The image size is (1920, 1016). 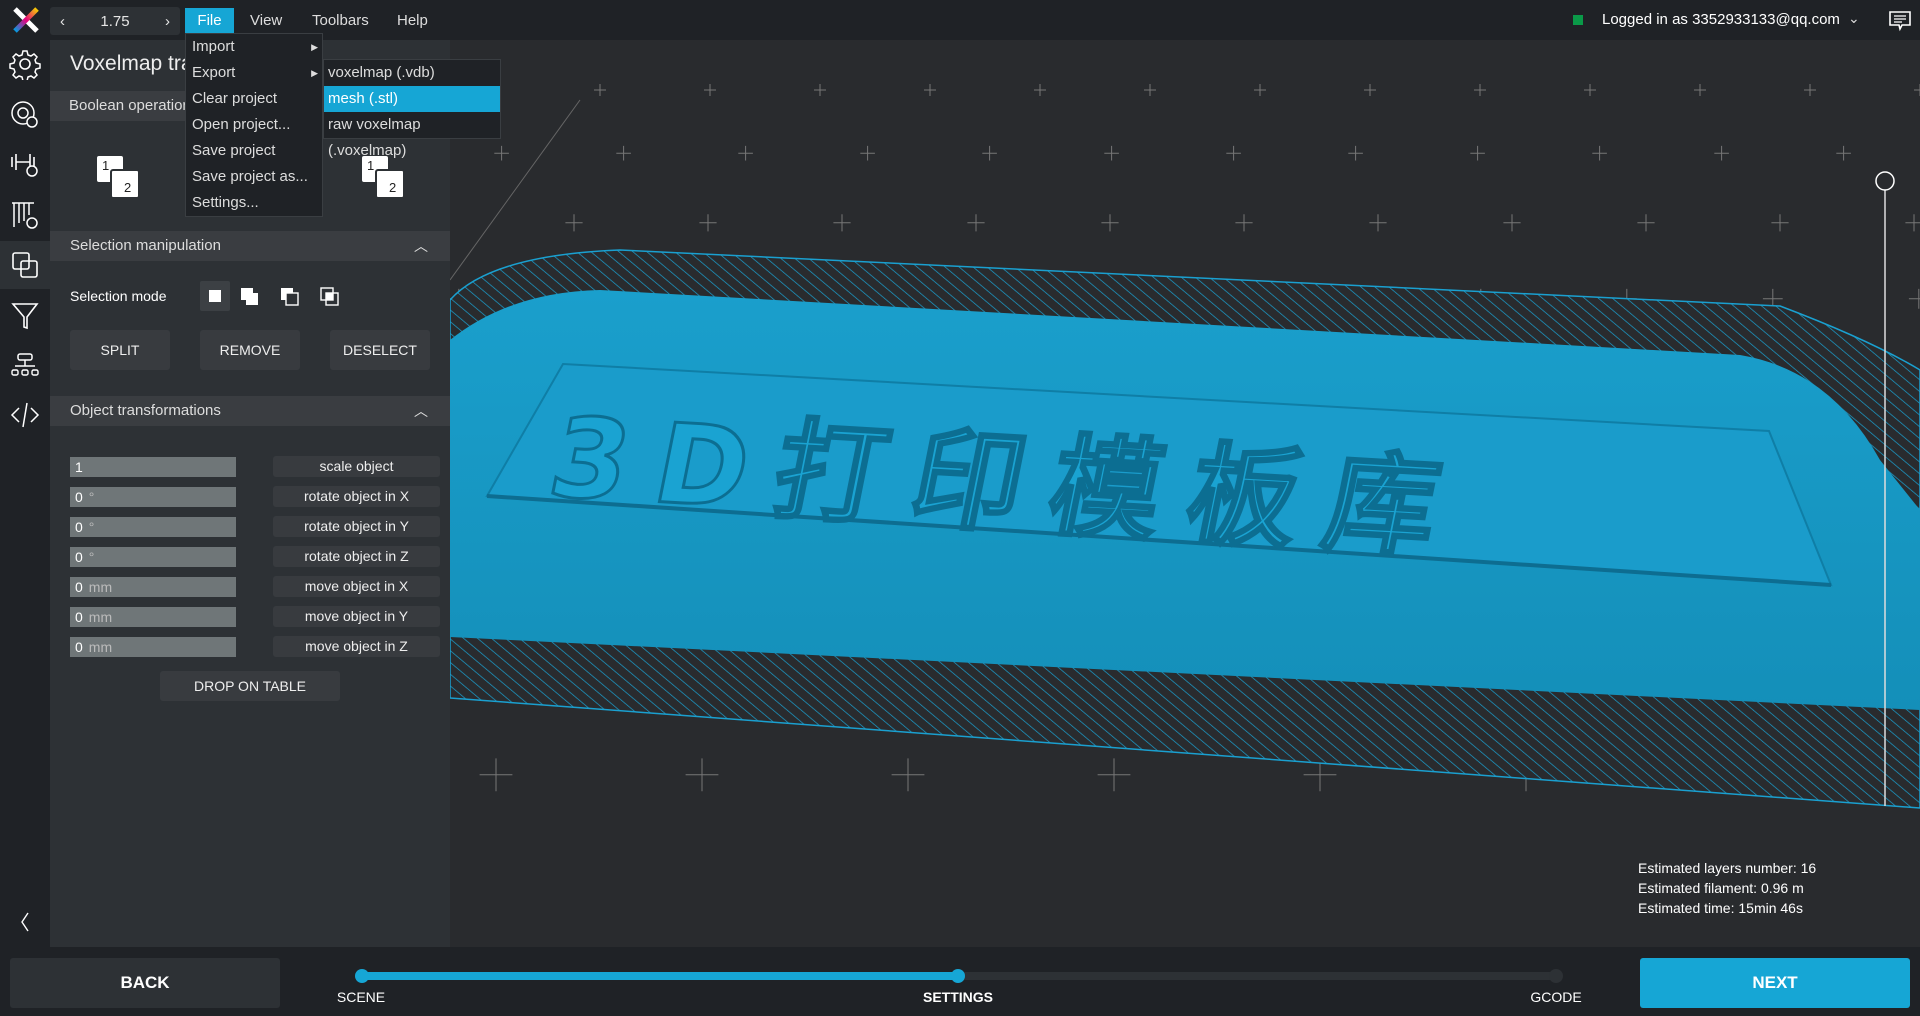 What do you see at coordinates (1775, 983) in the screenshot?
I see `next-button: NEXT` at bounding box center [1775, 983].